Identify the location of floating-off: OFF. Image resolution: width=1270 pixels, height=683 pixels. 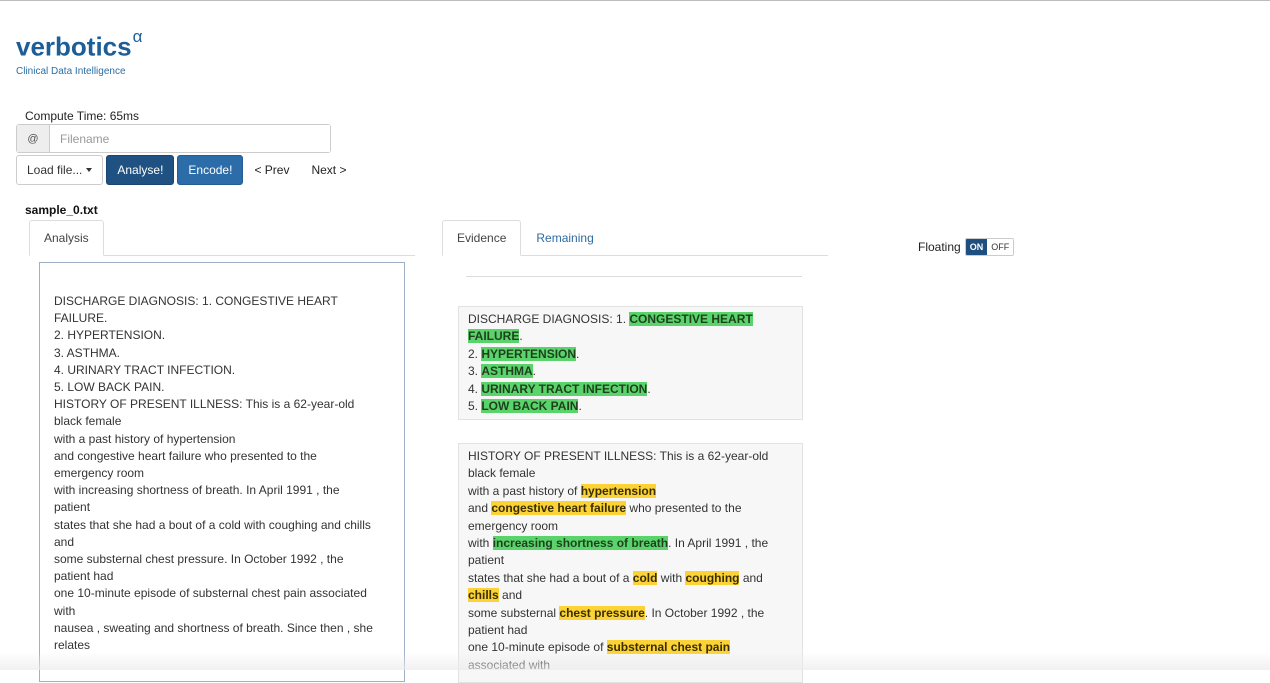
(1000, 247).